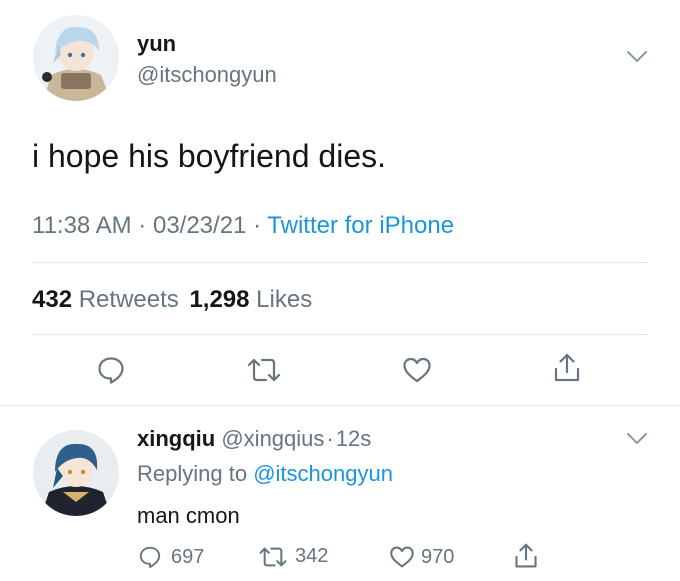 This screenshot has width=680, height=581. I want to click on likes-link: 1,298 Likes, so click(250, 299).